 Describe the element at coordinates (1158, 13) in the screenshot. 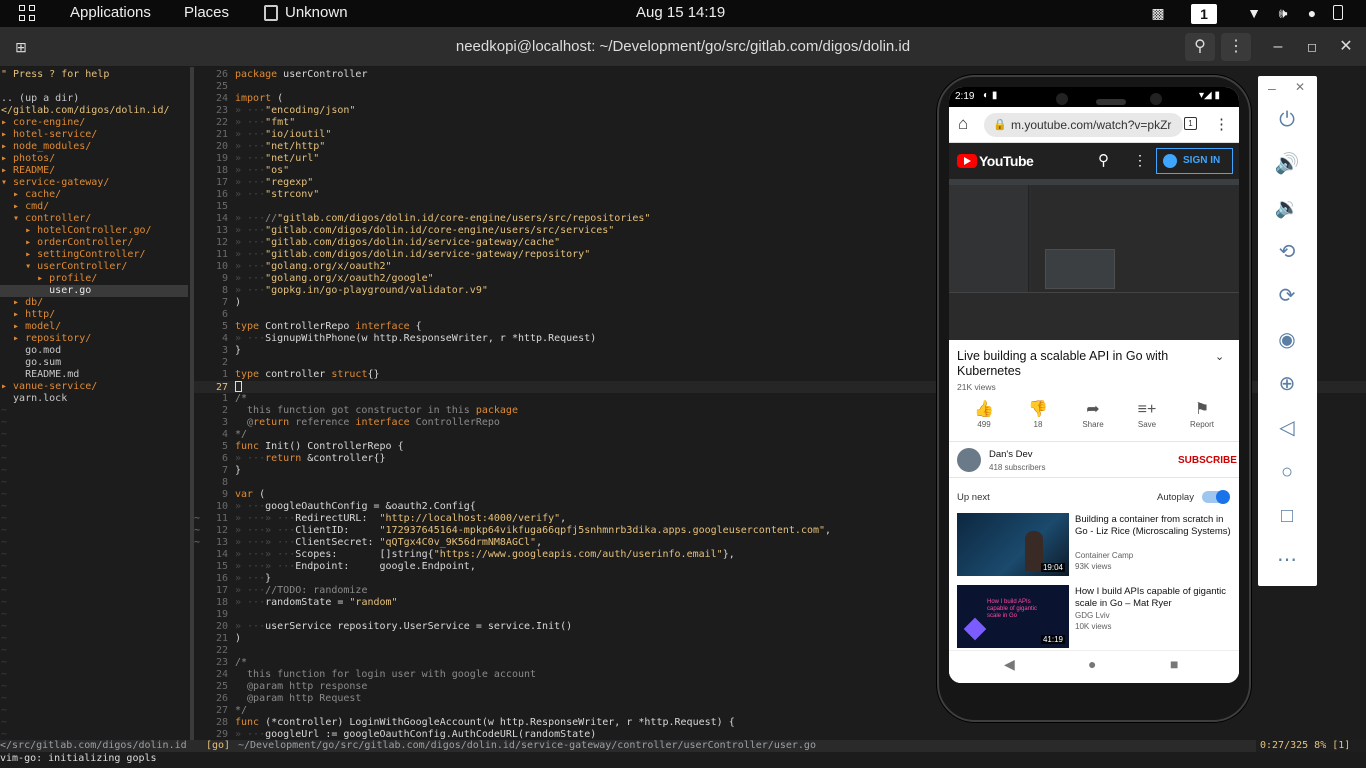

I see `workspaces-icon: ▩` at that location.